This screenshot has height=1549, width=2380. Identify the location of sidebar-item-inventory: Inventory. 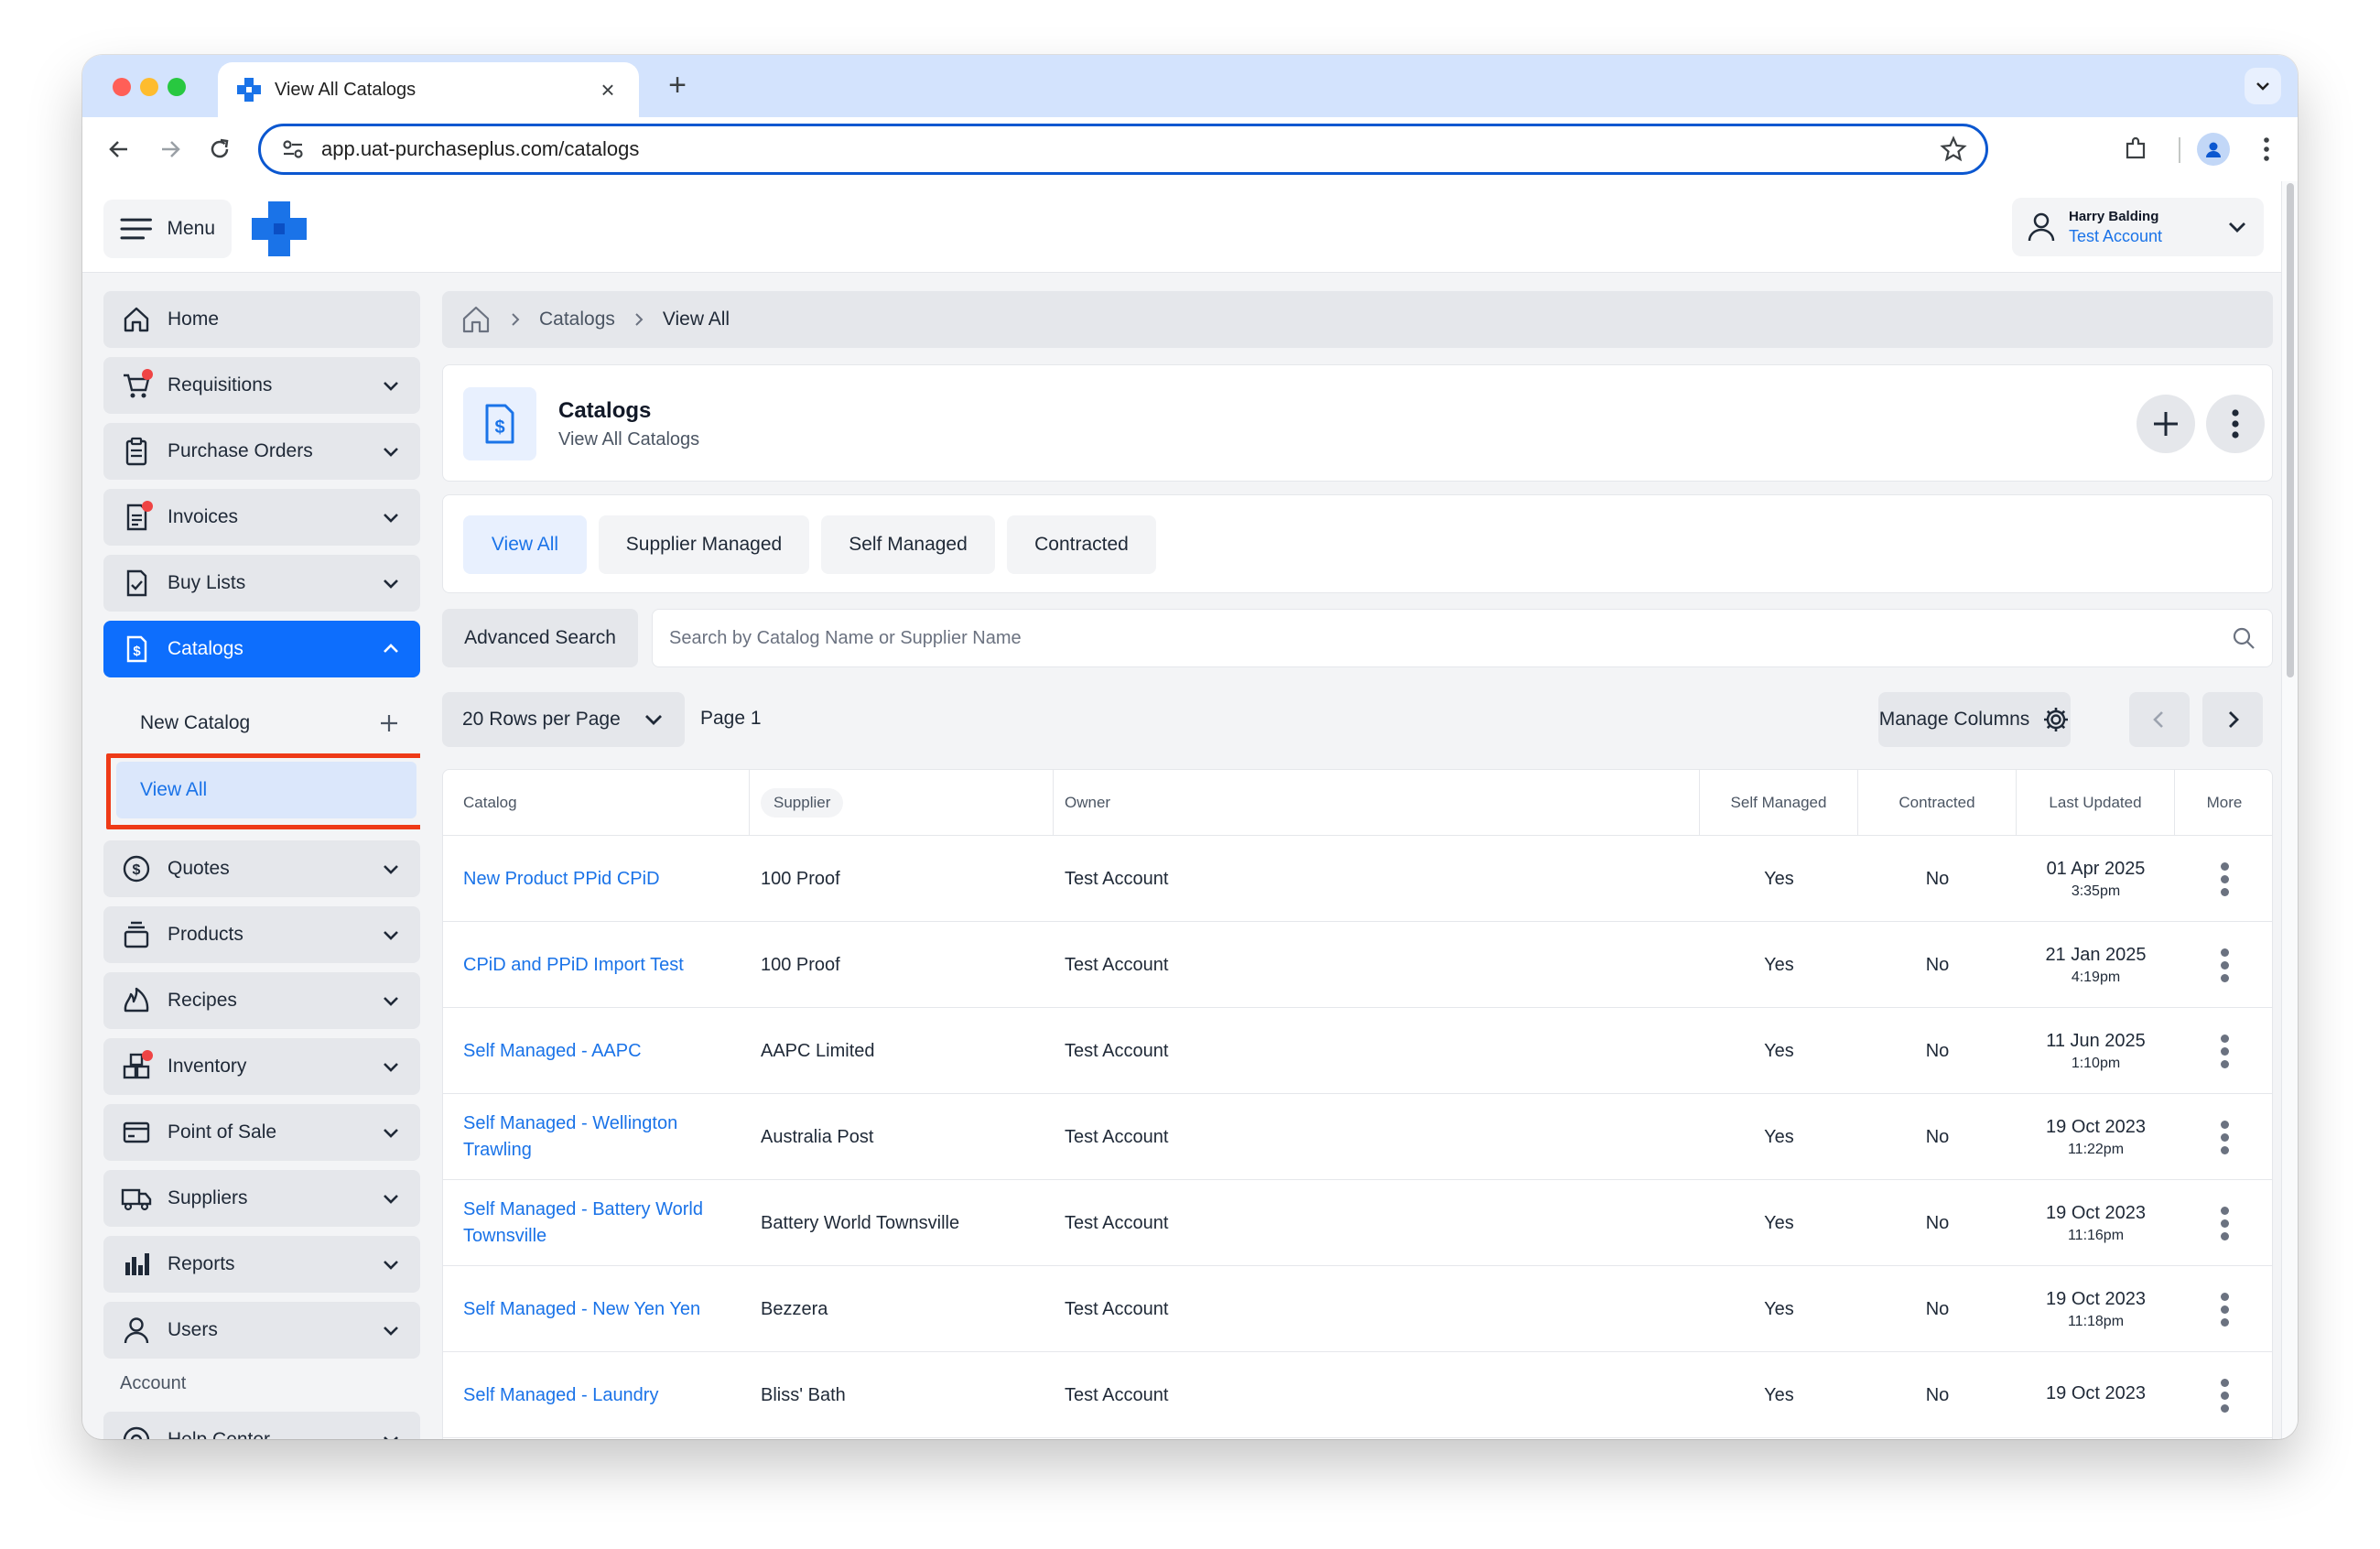
(261, 1066).